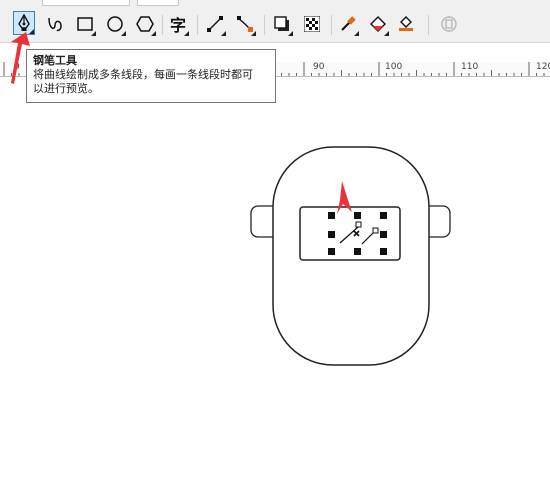  I want to click on text-tool-button: 字, so click(178, 24).